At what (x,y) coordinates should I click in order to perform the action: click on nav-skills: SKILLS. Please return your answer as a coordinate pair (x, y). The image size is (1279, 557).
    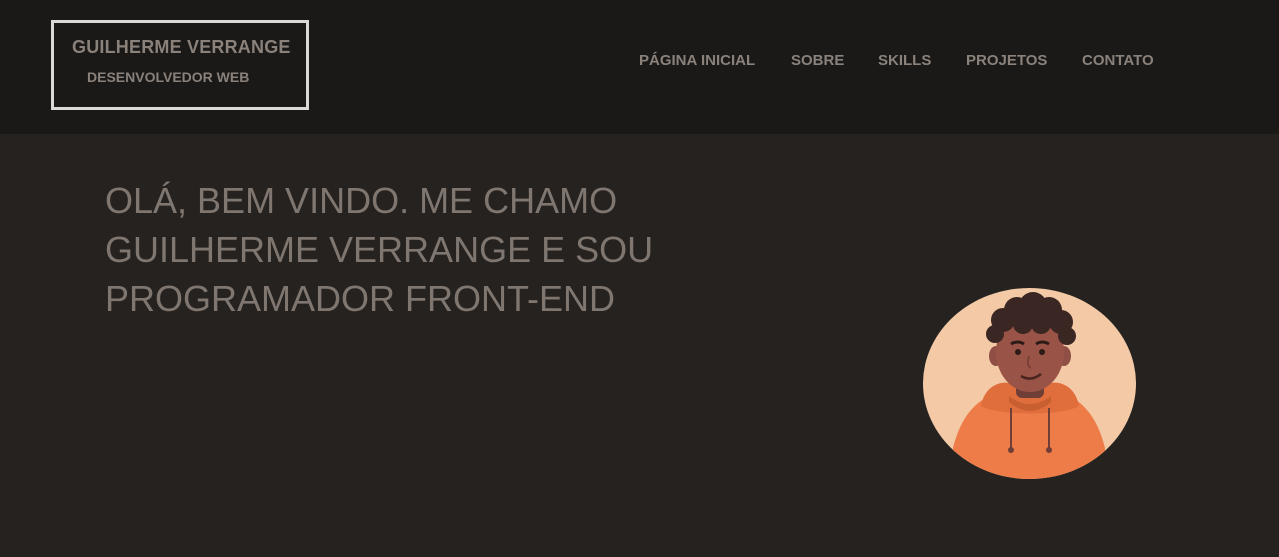
    Looking at the image, I should click on (904, 60).